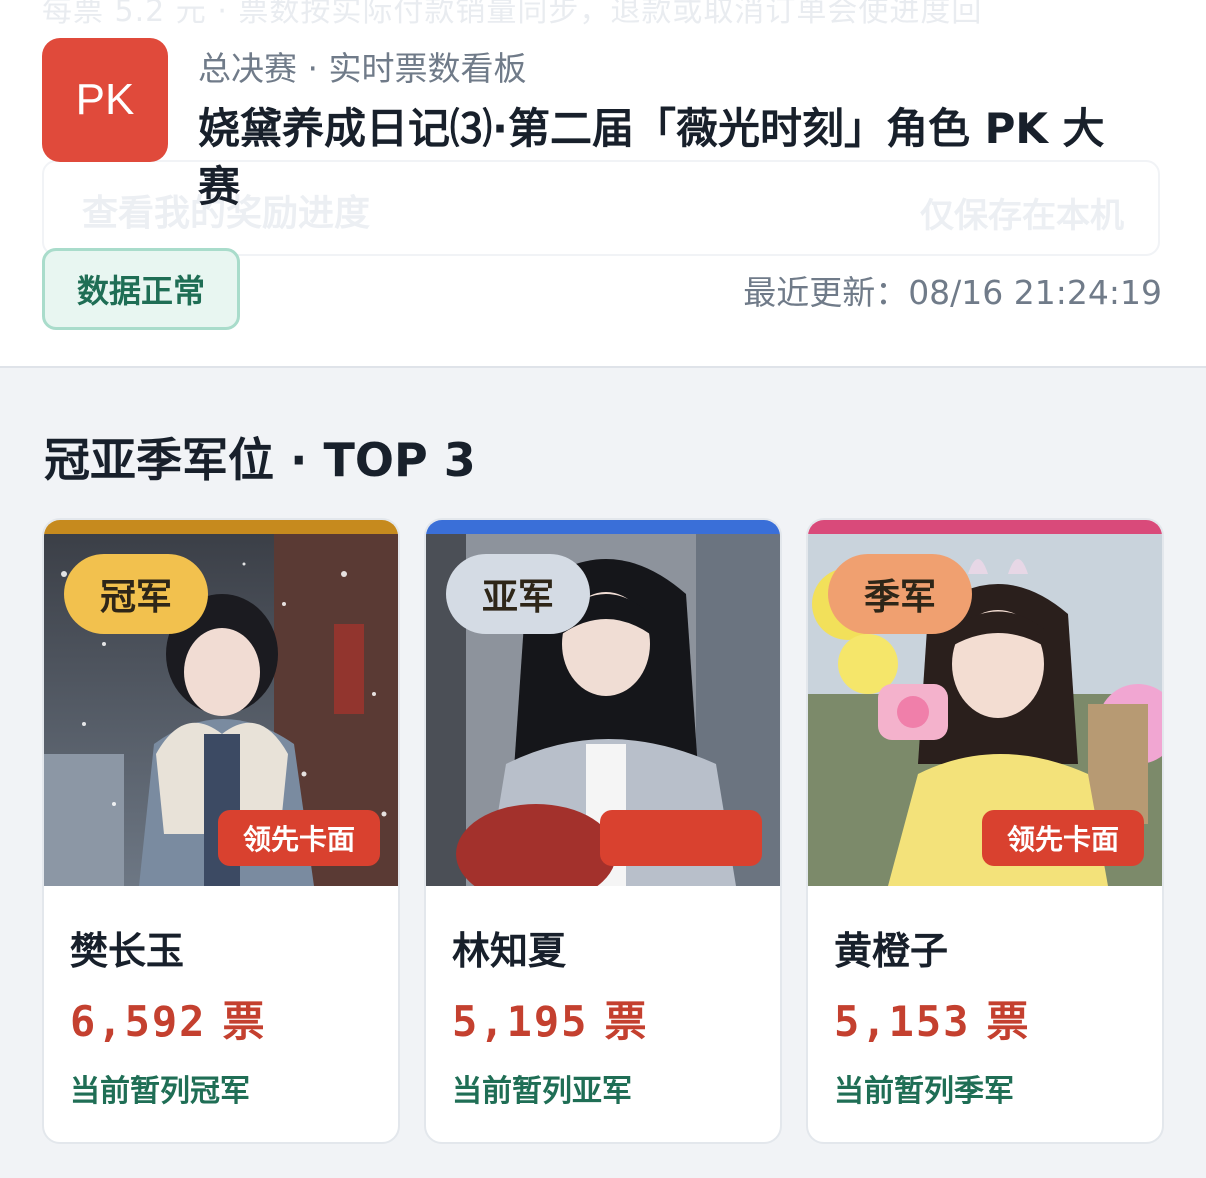 This screenshot has width=1206, height=1178. What do you see at coordinates (362, 68) in the screenshot?
I see `page-subtitle: 总决赛 · 实时票数看板` at bounding box center [362, 68].